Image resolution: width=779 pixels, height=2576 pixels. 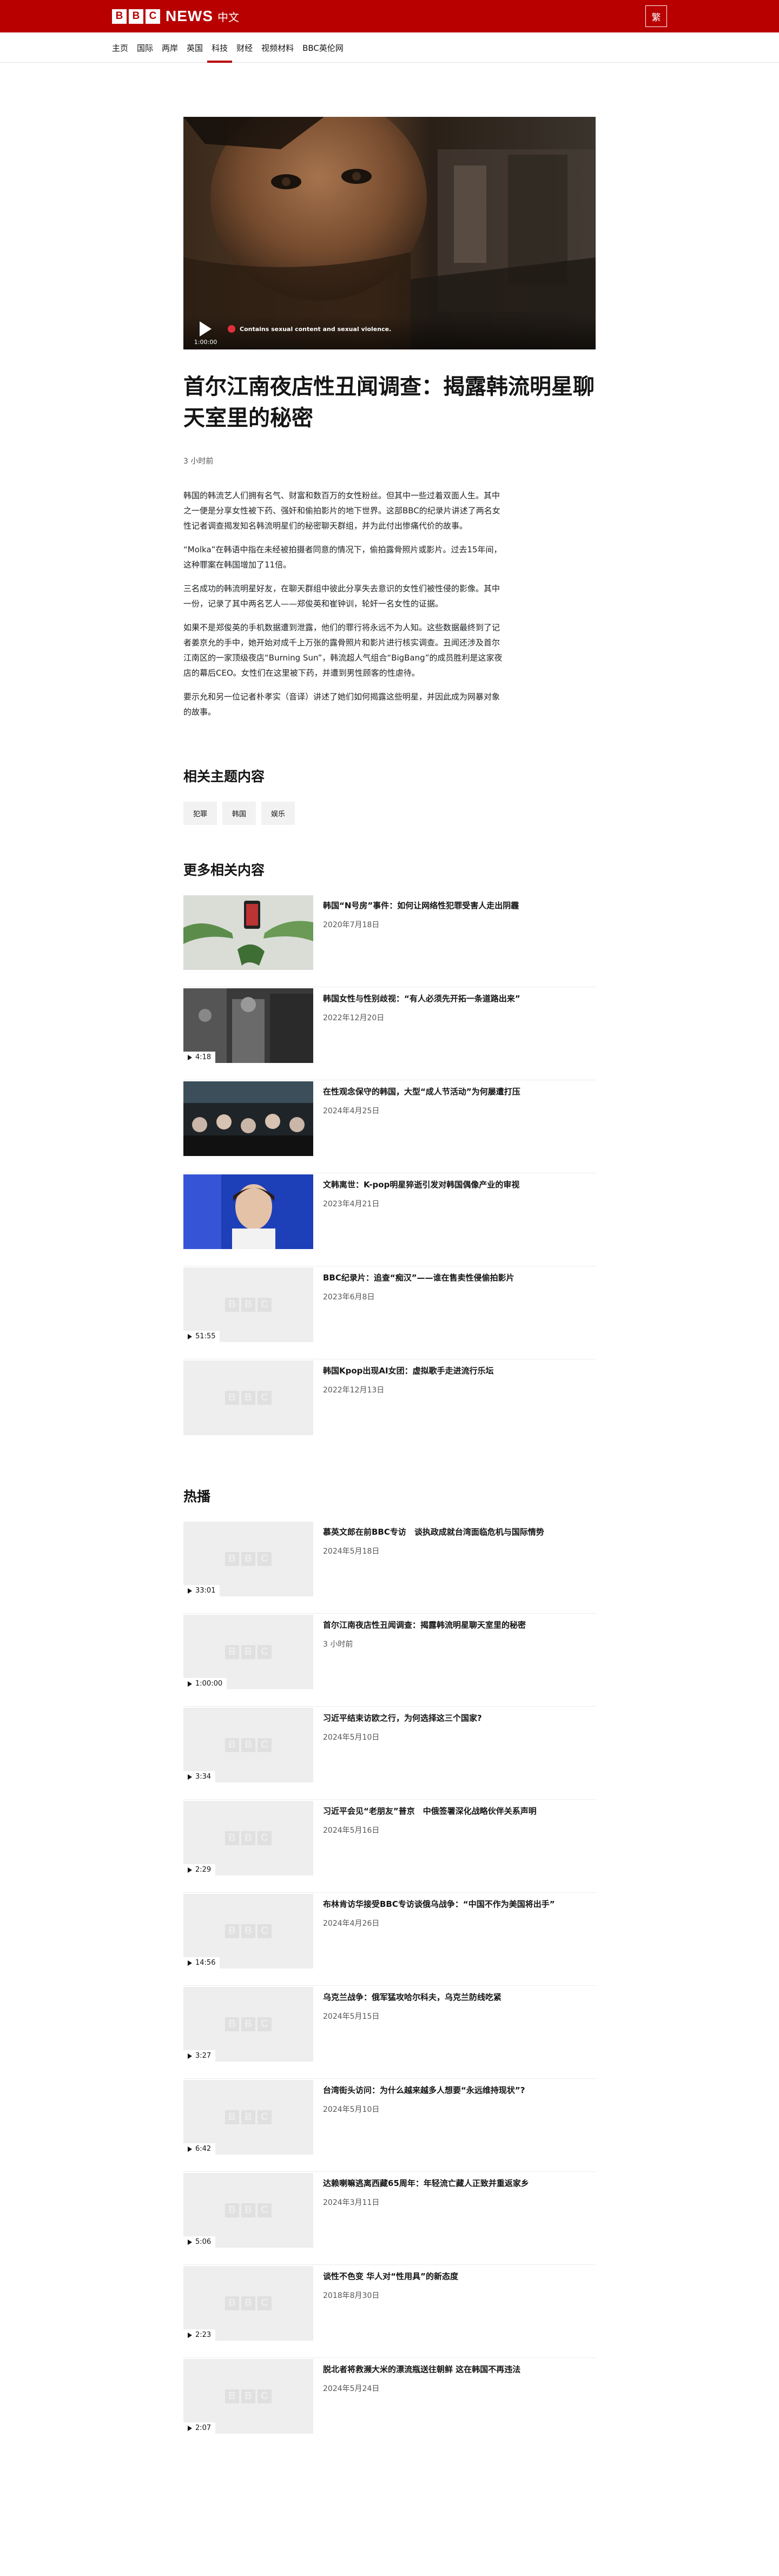 What do you see at coordinates (351, 1551) in the screenshot?
I see `video-date: 2024年5月18日` at bounding box center [351, 1551].